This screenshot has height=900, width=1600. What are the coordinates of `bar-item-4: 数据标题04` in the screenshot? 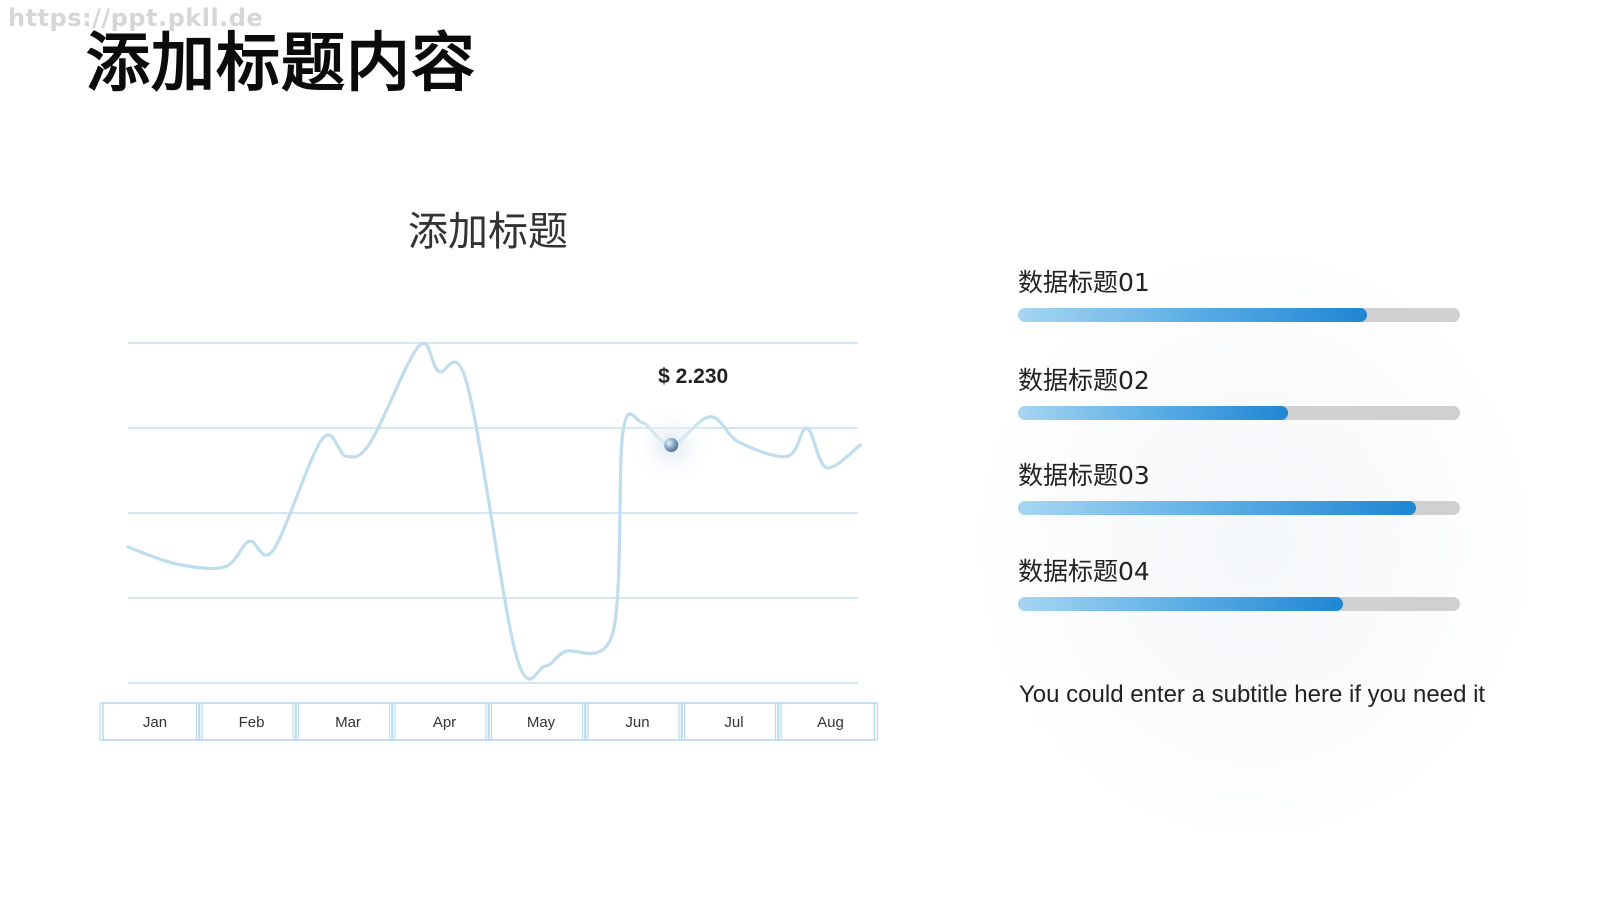 It's located at (1239, 583).